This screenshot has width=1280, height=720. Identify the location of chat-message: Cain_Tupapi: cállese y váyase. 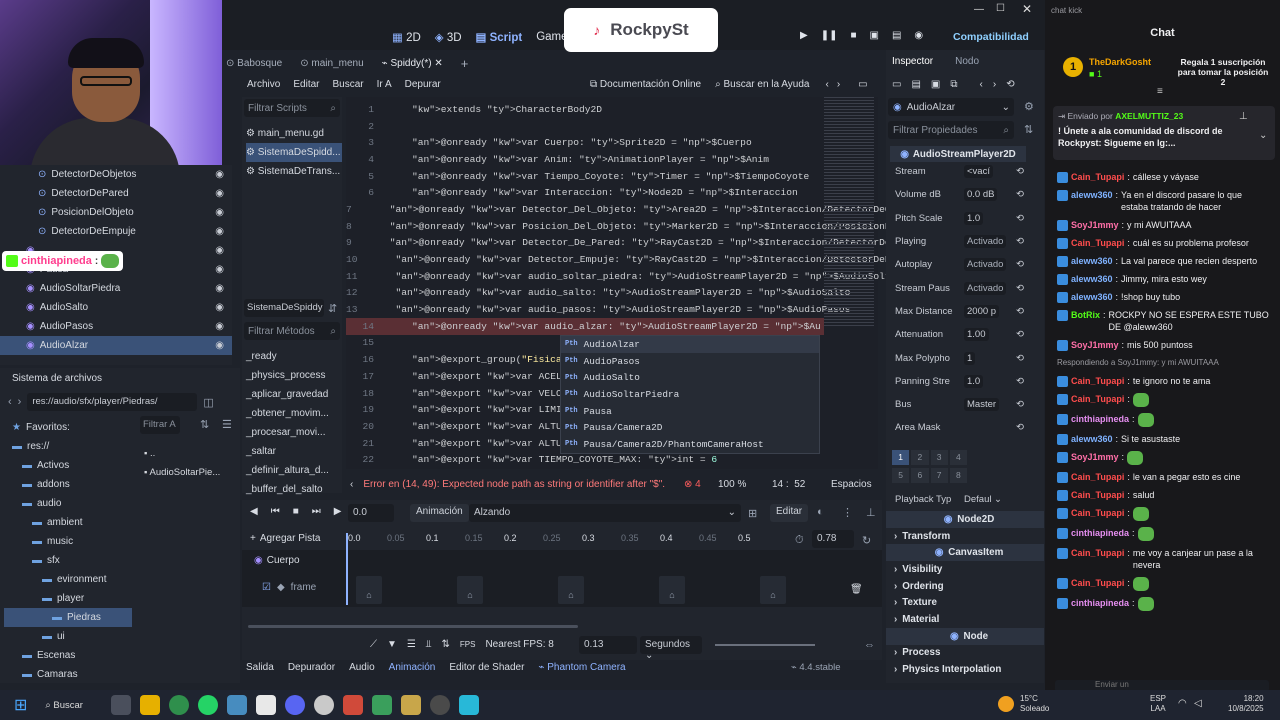
(1162, 177).